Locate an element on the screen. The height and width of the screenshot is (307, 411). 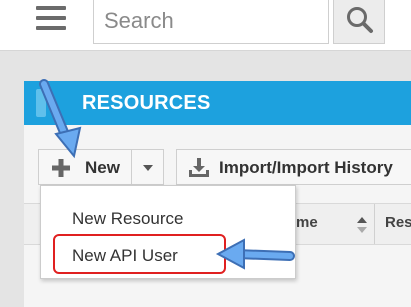
import-history-button: Import/Import History is located at coordinates (293, 167).